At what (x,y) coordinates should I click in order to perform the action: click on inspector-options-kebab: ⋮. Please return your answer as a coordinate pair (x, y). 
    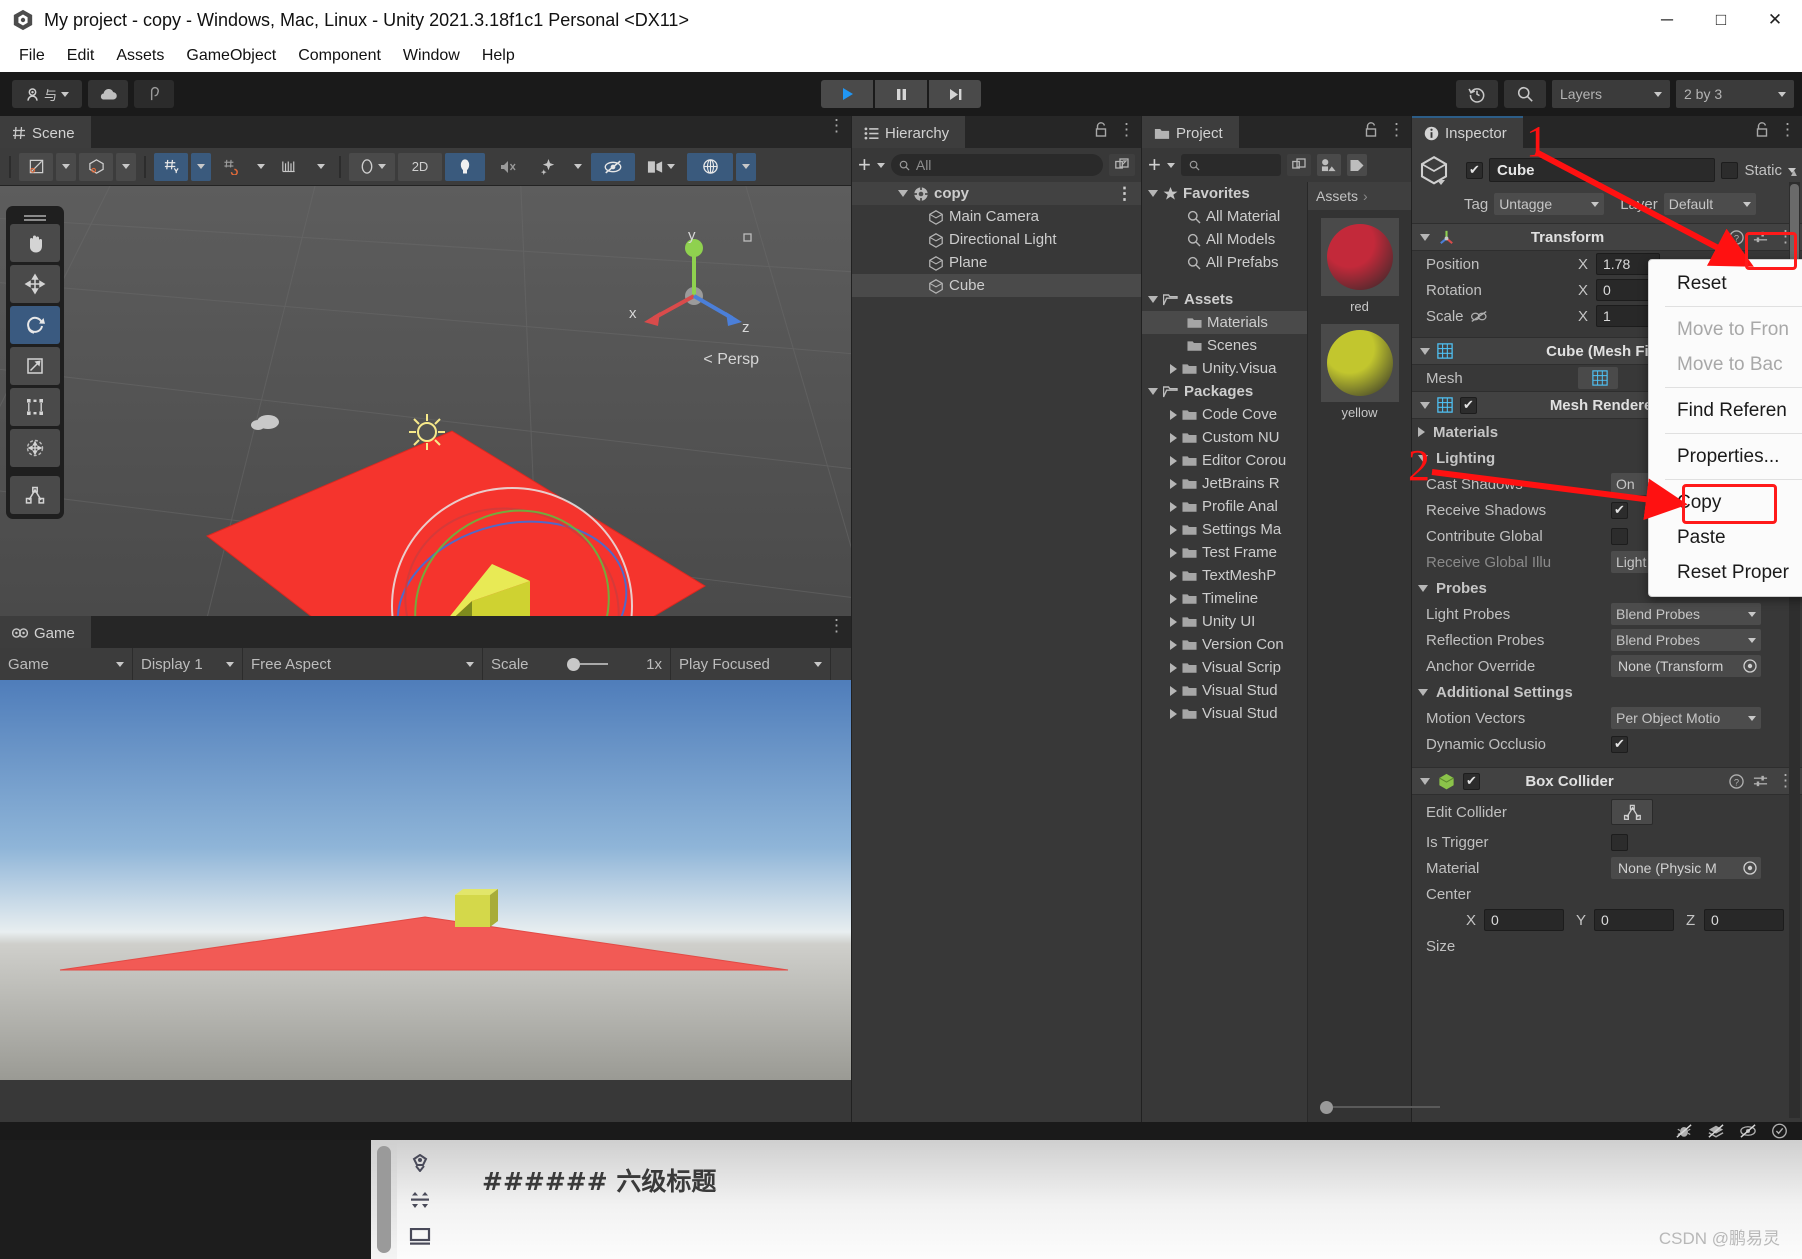
    Looking at the image, I should click on (1787, 129).